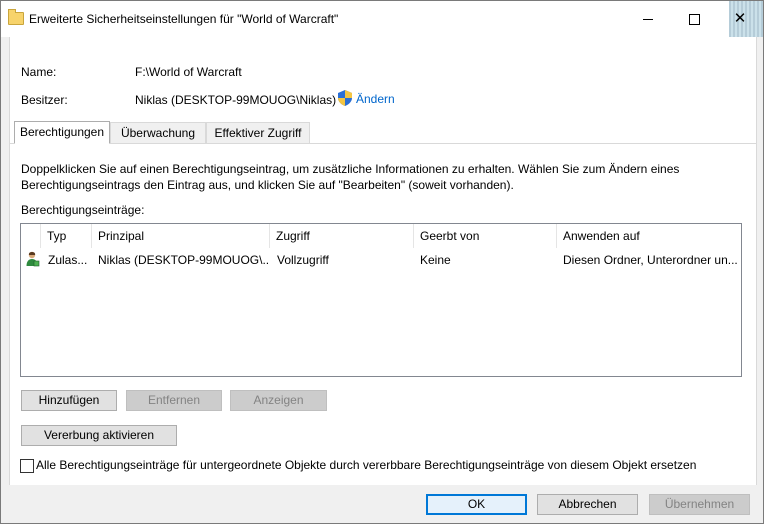 The width and height of the screenshot is (764, 524). I want to click on view-button: Anzeigen, so click(278, 400).